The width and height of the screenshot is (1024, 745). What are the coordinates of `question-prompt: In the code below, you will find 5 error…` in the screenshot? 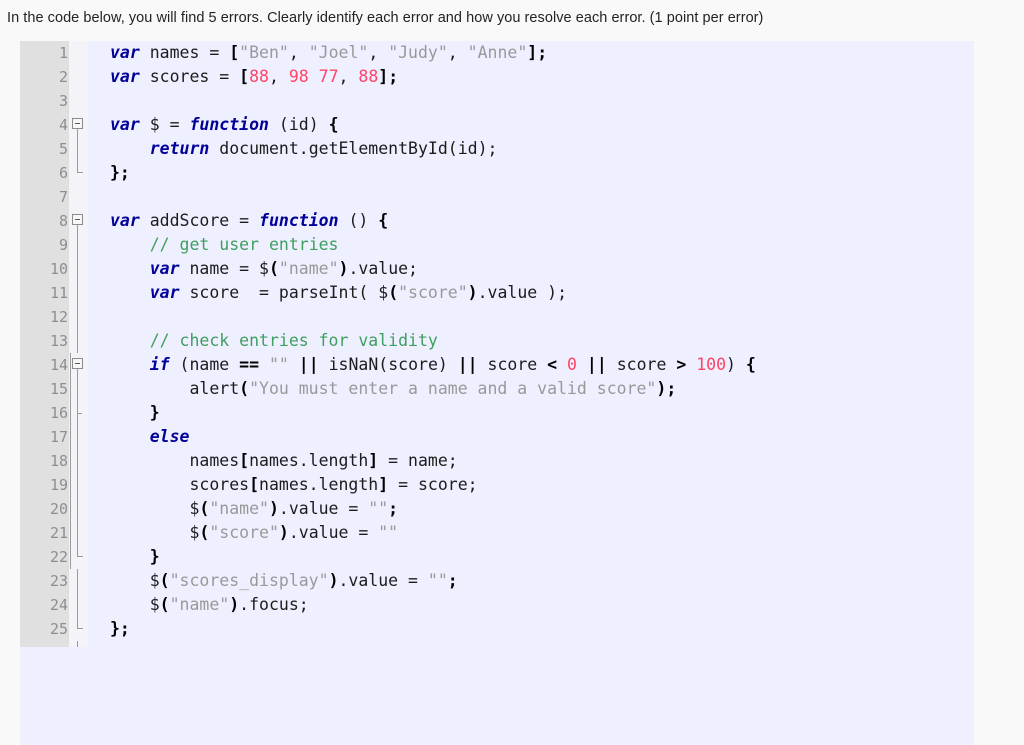 It's located at (385, 18).